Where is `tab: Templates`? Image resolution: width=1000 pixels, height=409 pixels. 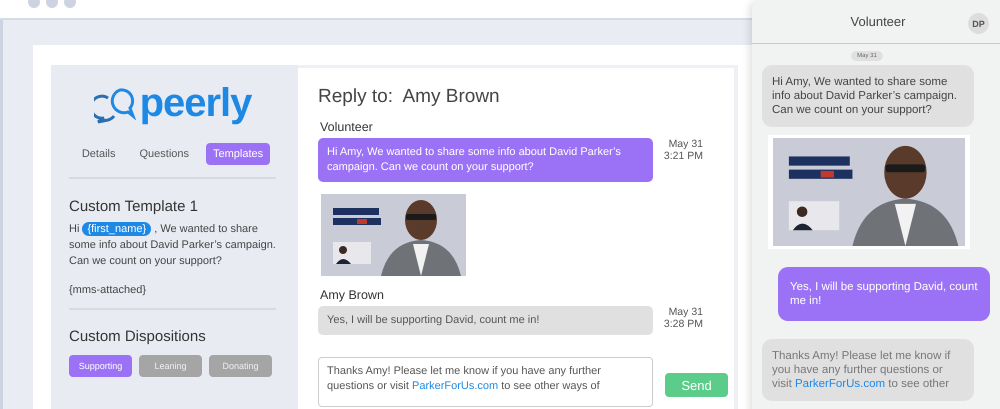
tab: Templates is located at coordinates (238, 154).